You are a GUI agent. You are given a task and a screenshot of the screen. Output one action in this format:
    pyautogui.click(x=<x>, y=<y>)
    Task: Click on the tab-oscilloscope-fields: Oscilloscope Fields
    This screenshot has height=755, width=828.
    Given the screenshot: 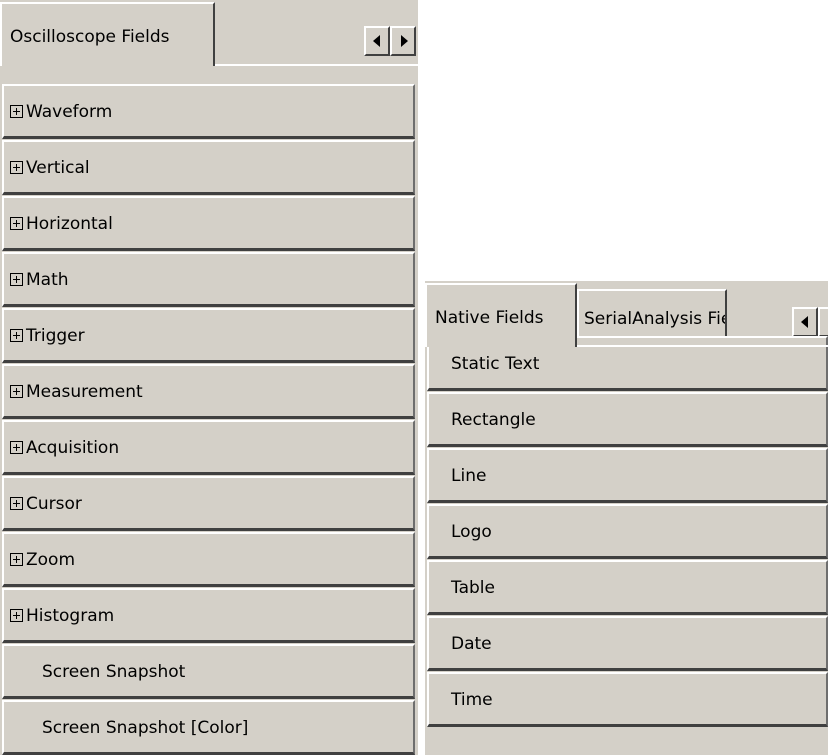 What is the action you would take?
    pyautogui.click(x=107, y=34)
    